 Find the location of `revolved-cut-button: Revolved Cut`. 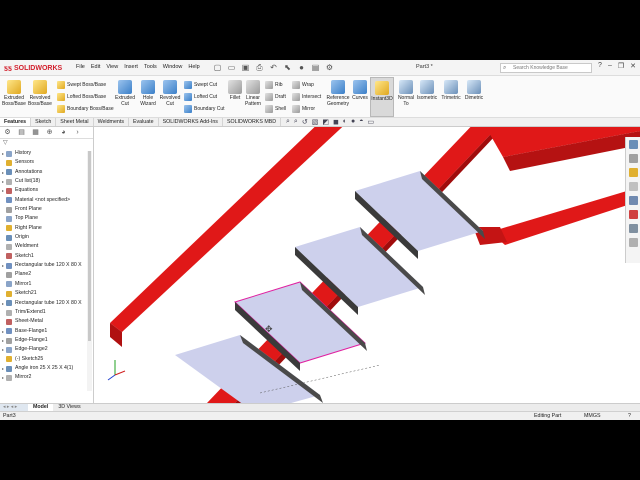

revolved-cut-button: Revolved Cut is located at coordinates (170, 93).